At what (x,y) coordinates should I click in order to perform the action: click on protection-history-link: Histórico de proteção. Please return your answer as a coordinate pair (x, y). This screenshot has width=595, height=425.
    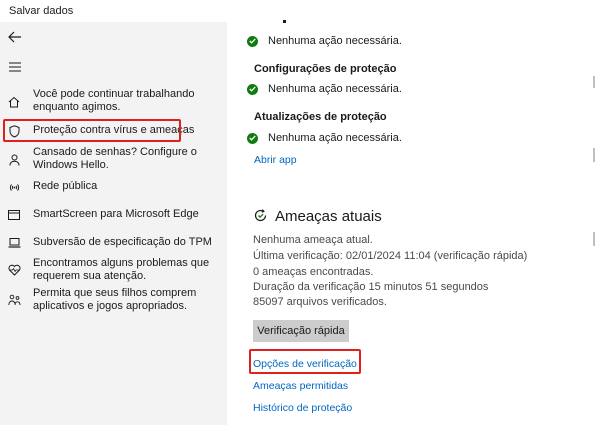
    Looking at the image, I should click on (302, 408).